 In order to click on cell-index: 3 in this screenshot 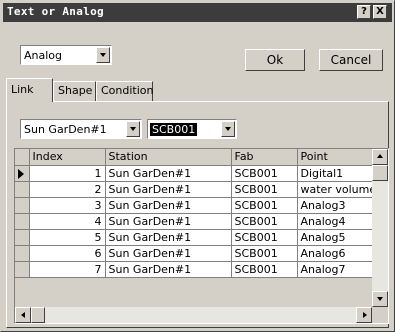, I will do `click(67, 205)`.